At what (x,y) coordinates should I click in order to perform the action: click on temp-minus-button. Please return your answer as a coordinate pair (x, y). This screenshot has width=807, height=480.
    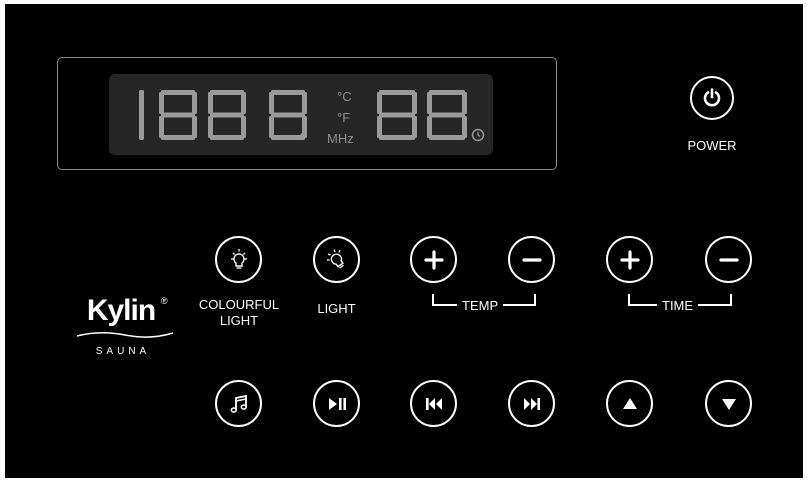
    Looking at the image, I should click on (531, 259).